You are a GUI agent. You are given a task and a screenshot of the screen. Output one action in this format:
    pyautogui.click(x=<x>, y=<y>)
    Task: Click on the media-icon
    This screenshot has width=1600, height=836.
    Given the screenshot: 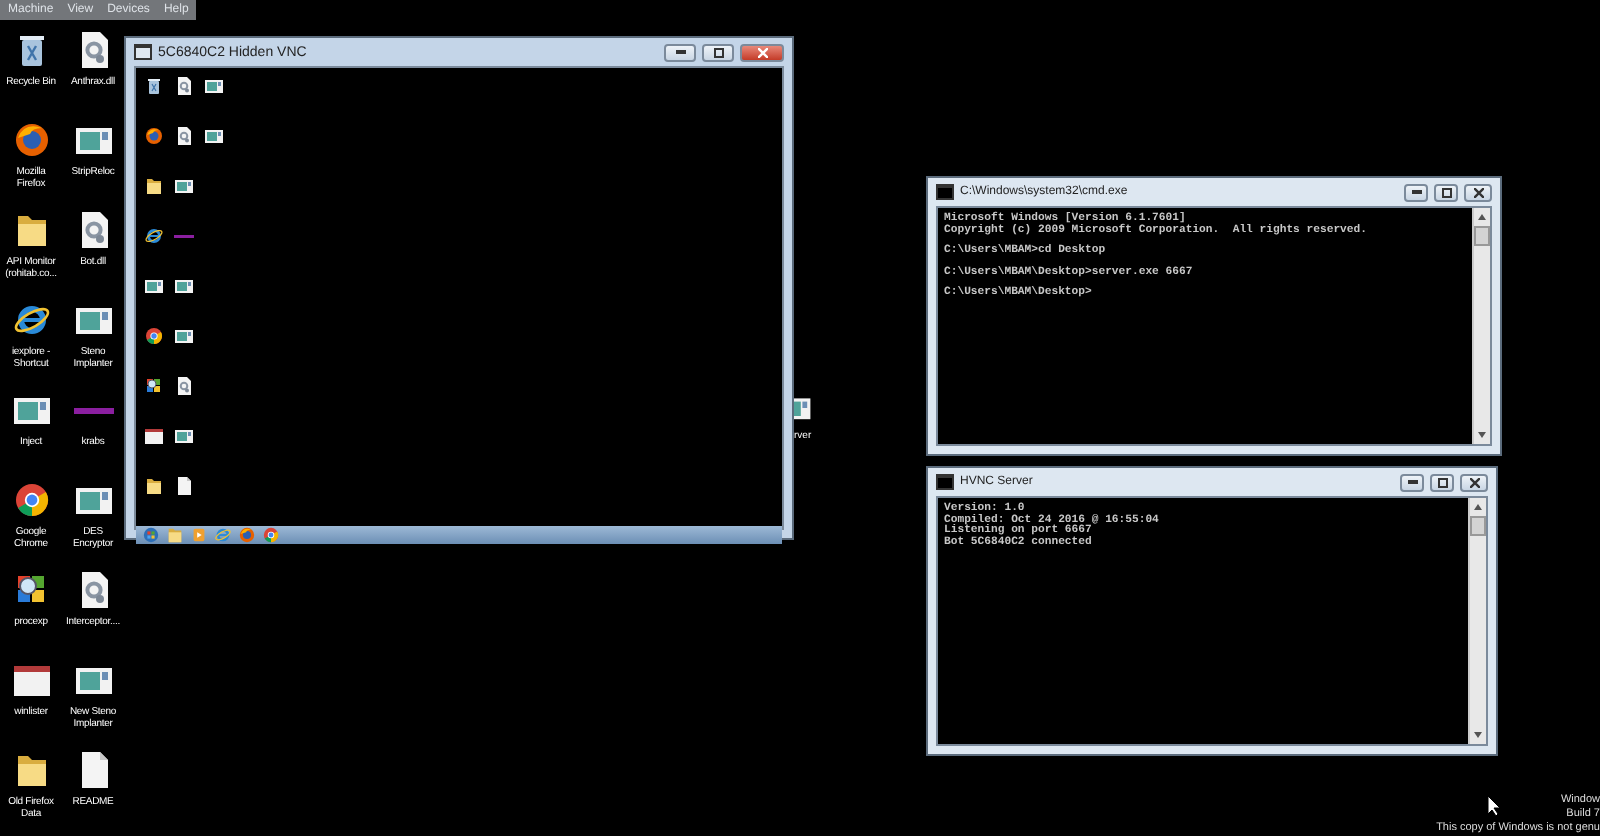 What is the action you would take?
    pyautogui.click(x=199, y=535)
    